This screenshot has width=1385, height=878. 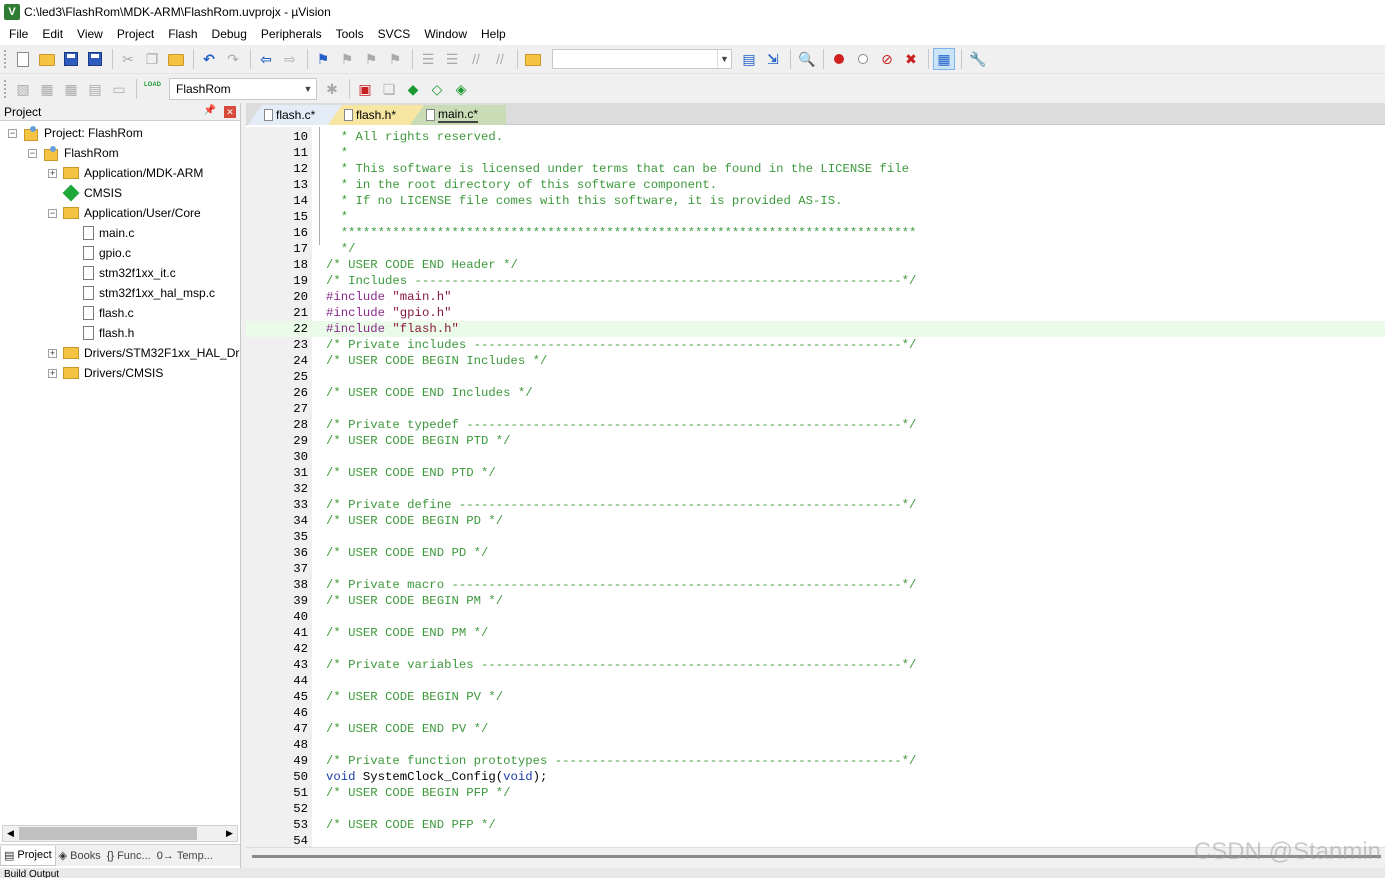 I want to click on insert-breakpoint-button, so click(x=839, y=59).